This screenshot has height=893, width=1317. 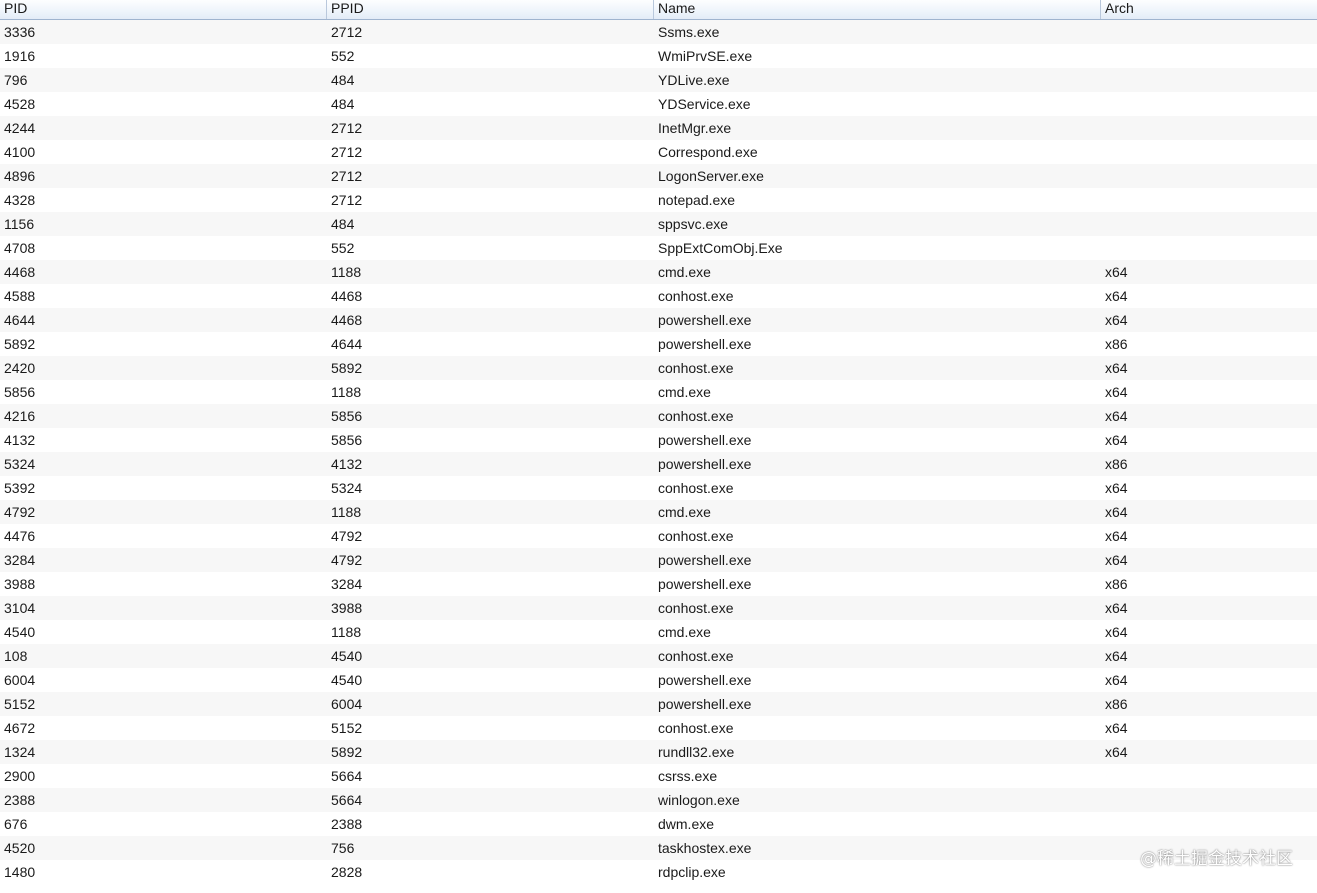 I want to click on table-row: 4708 552 SppExtComObj.Exe, so click(x=658, y=248).